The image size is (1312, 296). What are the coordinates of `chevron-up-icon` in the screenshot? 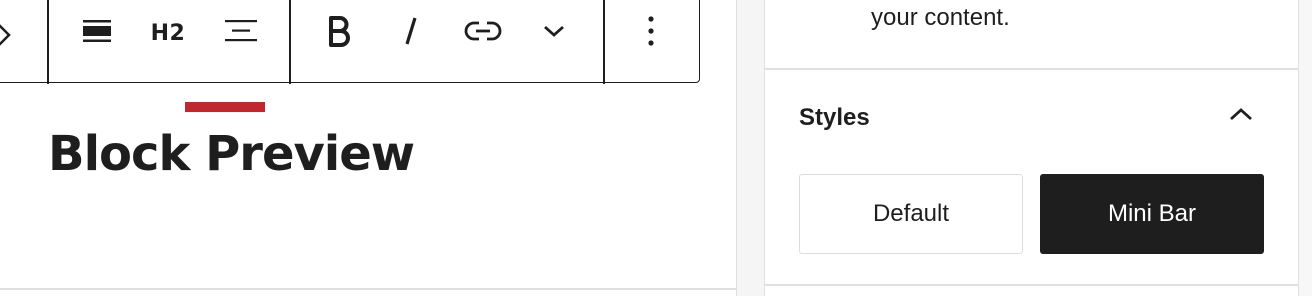 It's located at (1241, 116).